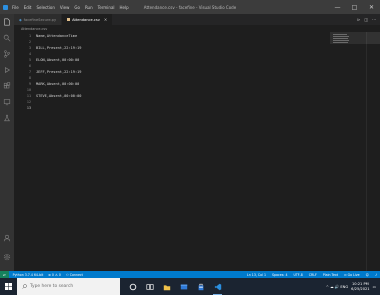 Image resolution: width=380 pixels, height=295 pixels. What do you see at coordinates (200, 286) in the screenshot?
I see `store-icon` at bounding box center [200, 286].